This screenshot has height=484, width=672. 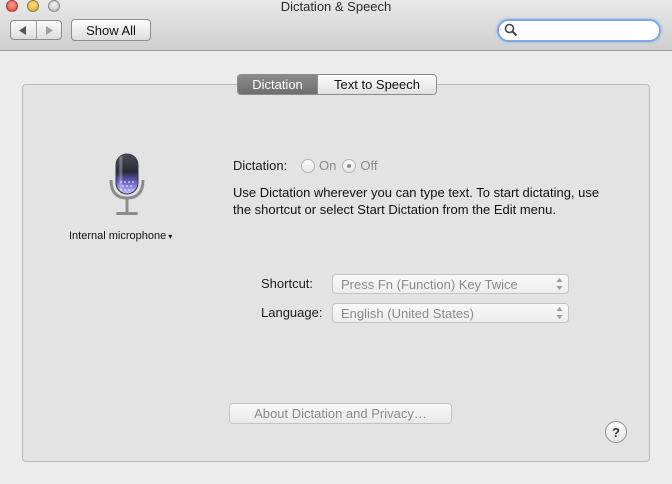 I want to click on microphone-icon, so click(x=127, y=184).